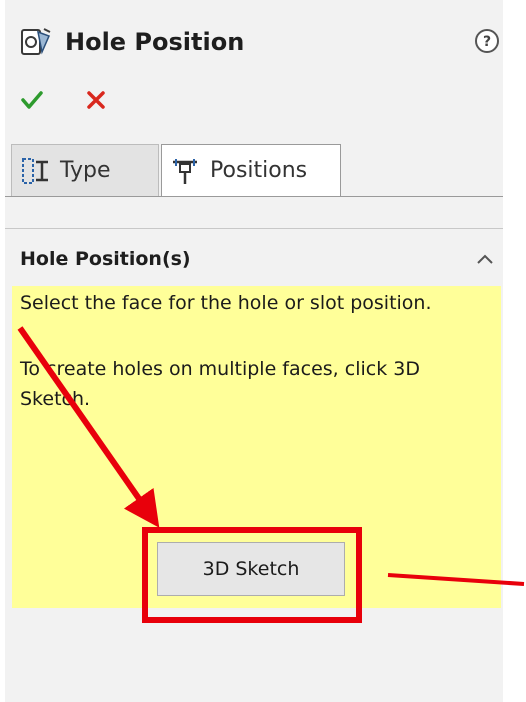 The image size is (526, 702). Describe the element at coordinates (485, 259) in the screenshot. I see `chevron-up-icon` at that location.